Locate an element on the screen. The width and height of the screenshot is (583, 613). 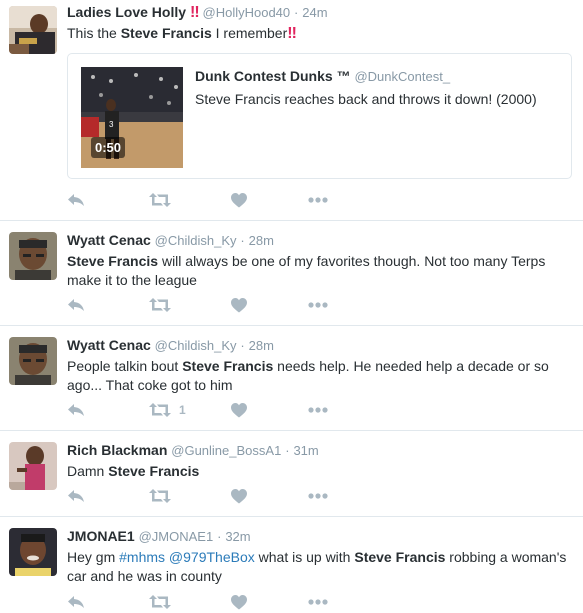
card-header: Dunk Contest Dunks ™ @DunkContest_ is located at coordinates (378, 76).